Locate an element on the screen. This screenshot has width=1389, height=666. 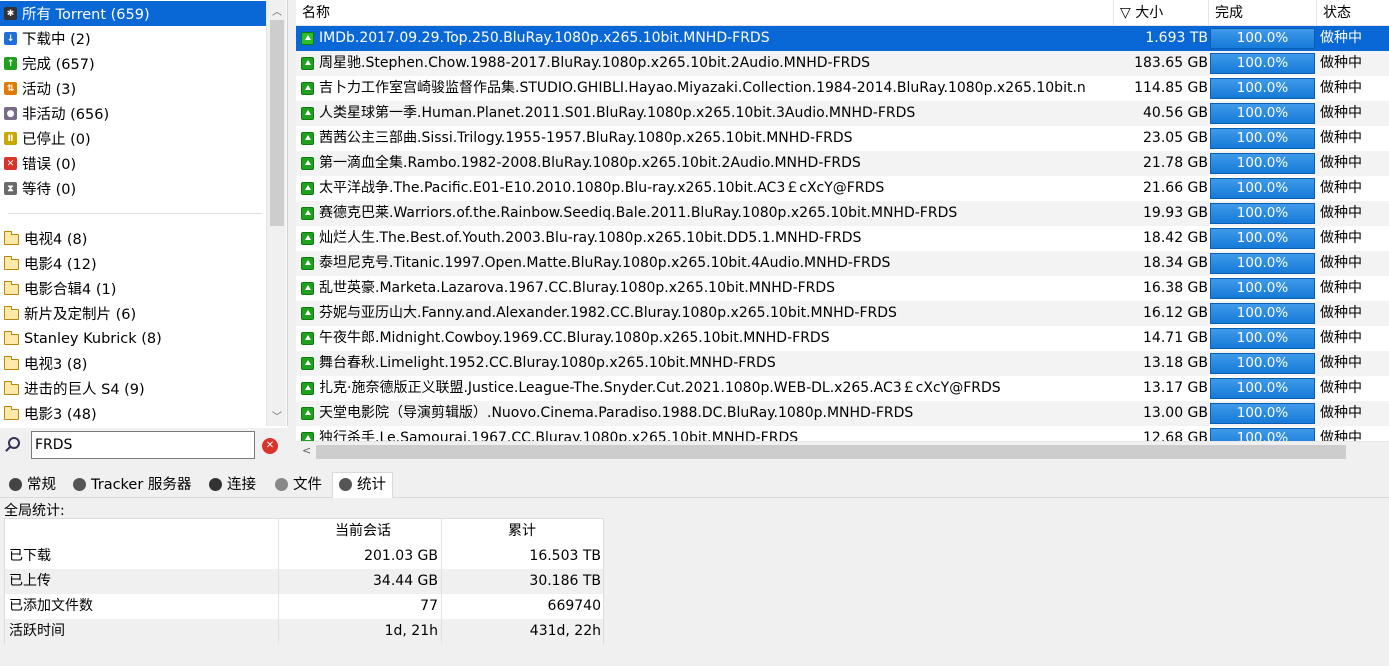
list-horizontal-scrollbar: < is located at coordinates (842, 451).